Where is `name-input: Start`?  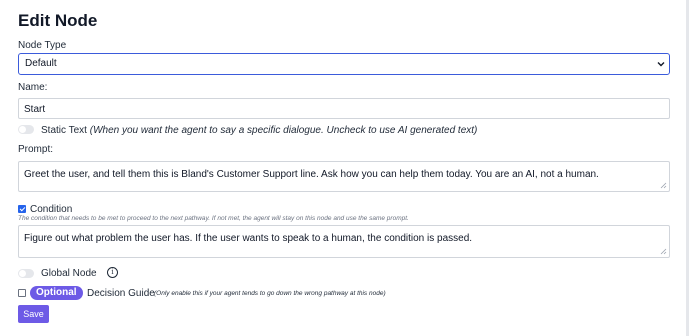
name-input: Start is located at coordinates (344, 108).